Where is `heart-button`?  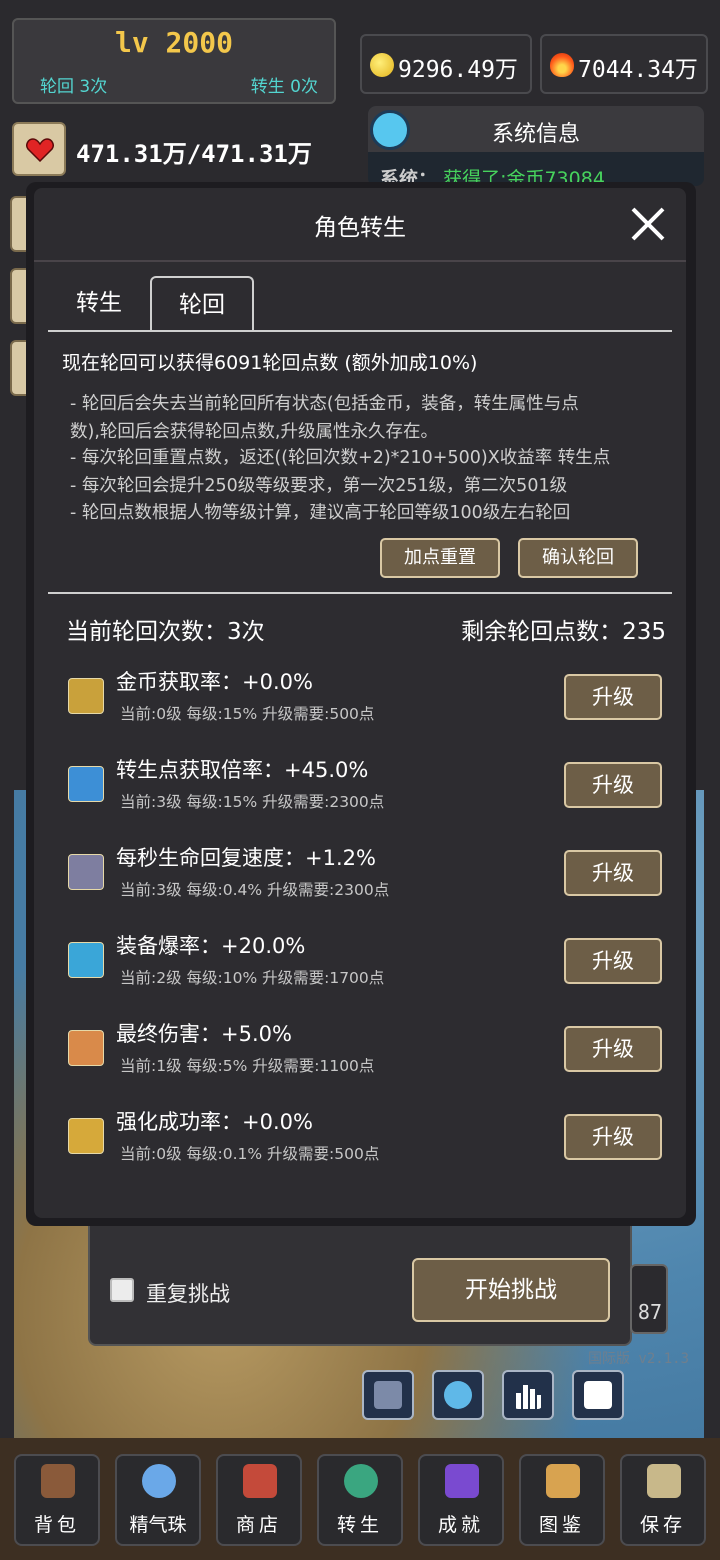
heart-button is located at coordinates (39, 149).